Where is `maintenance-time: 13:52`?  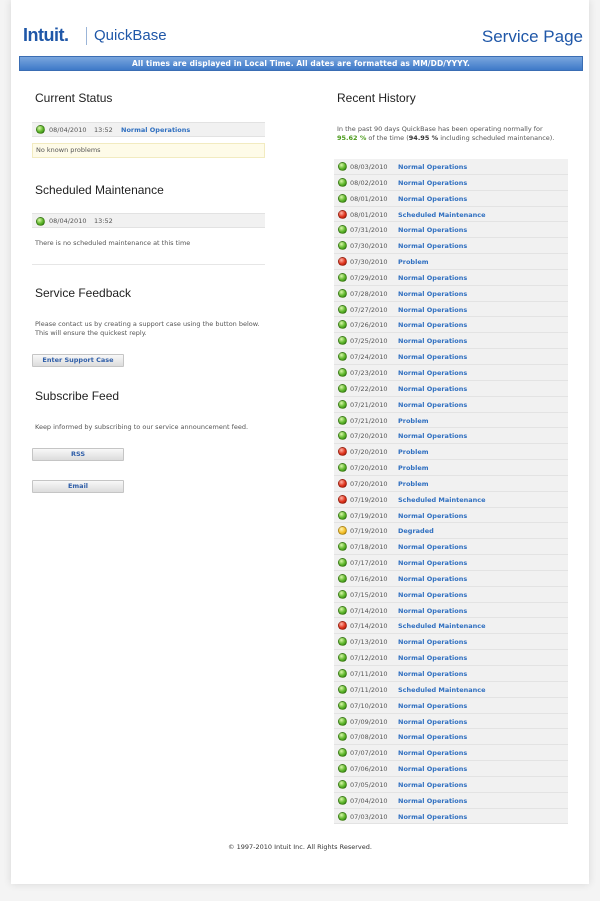
maintenance-time: 13:52 is located at coordinates (103, 221).